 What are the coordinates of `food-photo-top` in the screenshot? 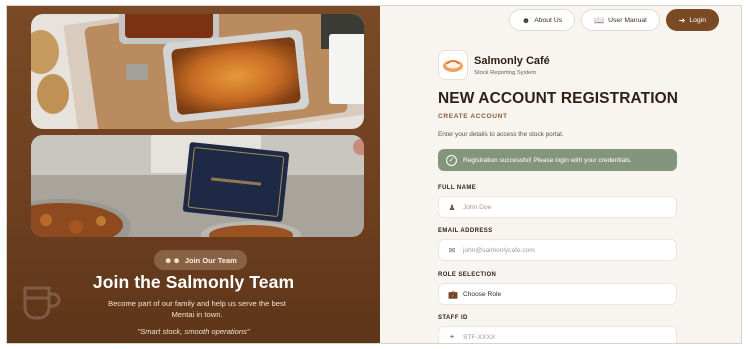 It's located at (197, 71).